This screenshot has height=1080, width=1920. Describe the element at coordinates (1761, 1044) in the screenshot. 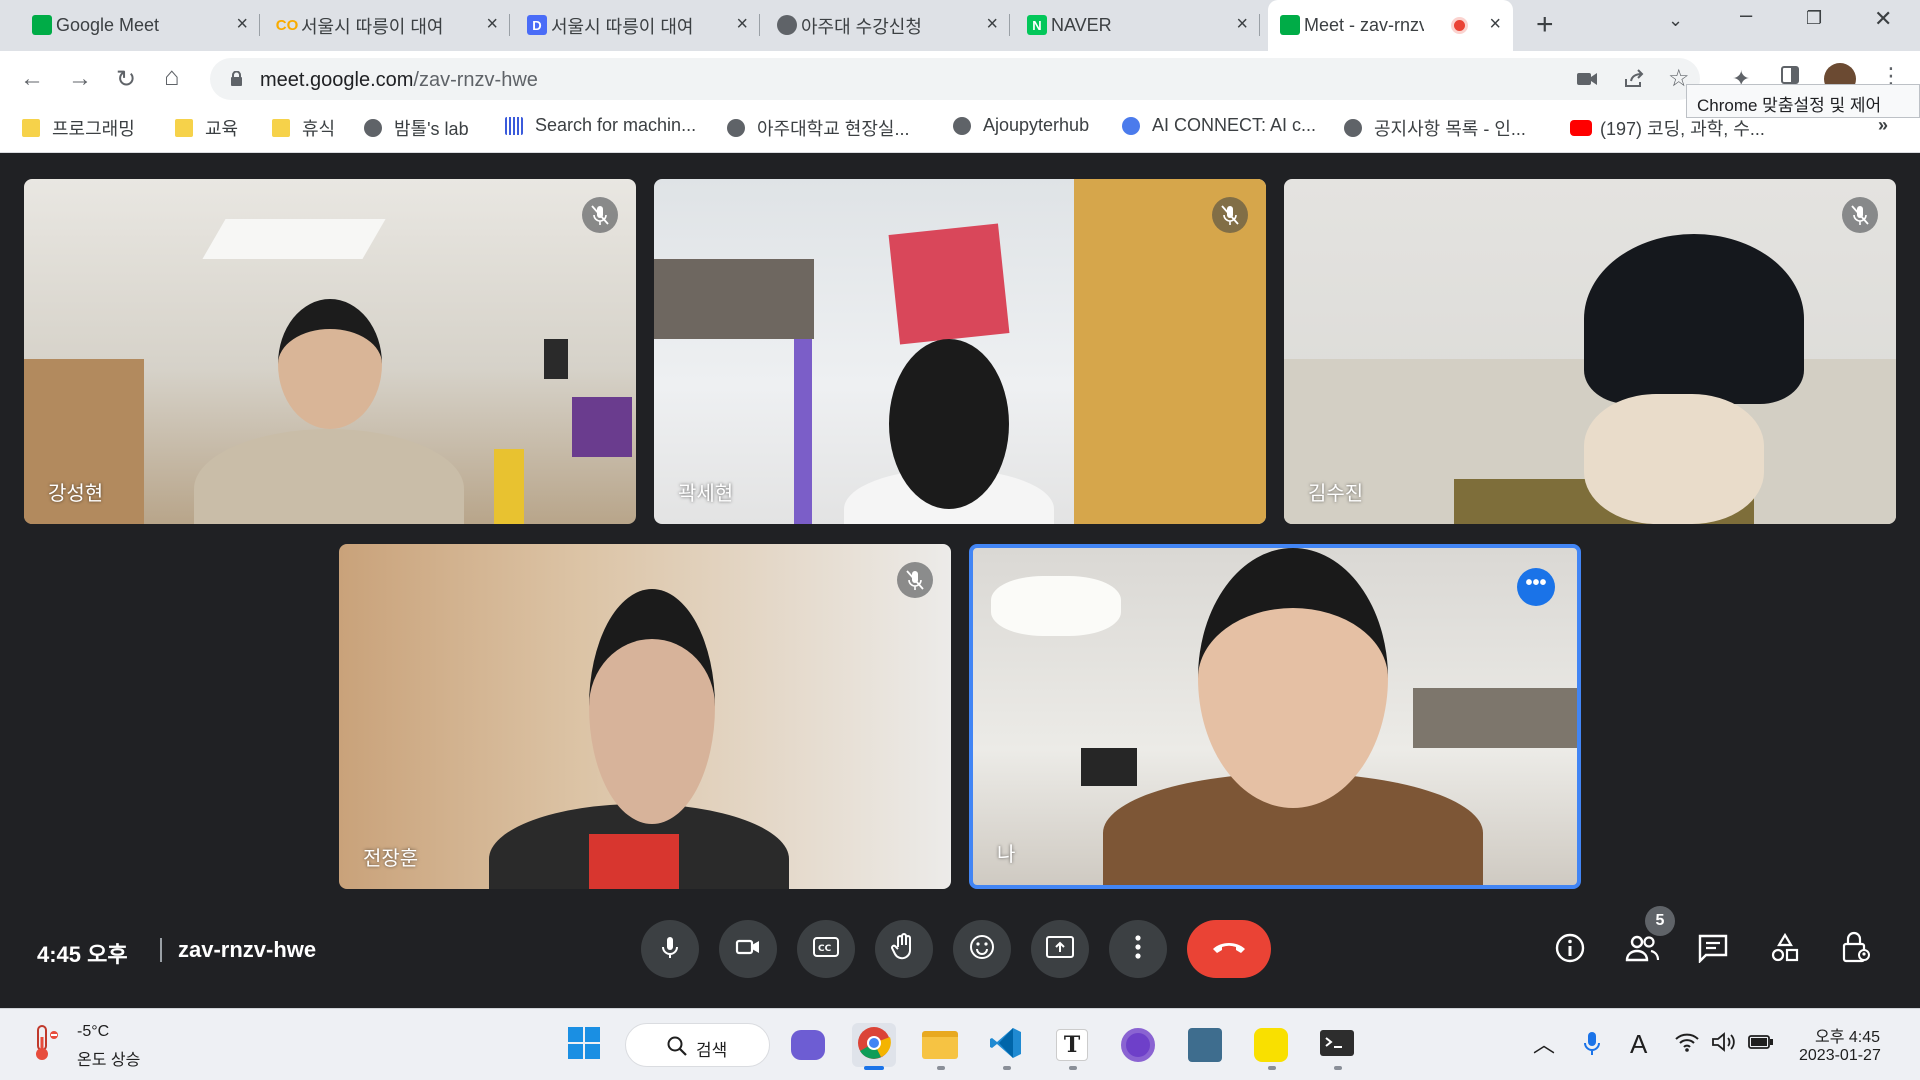

I see `battery-icon` at that location.